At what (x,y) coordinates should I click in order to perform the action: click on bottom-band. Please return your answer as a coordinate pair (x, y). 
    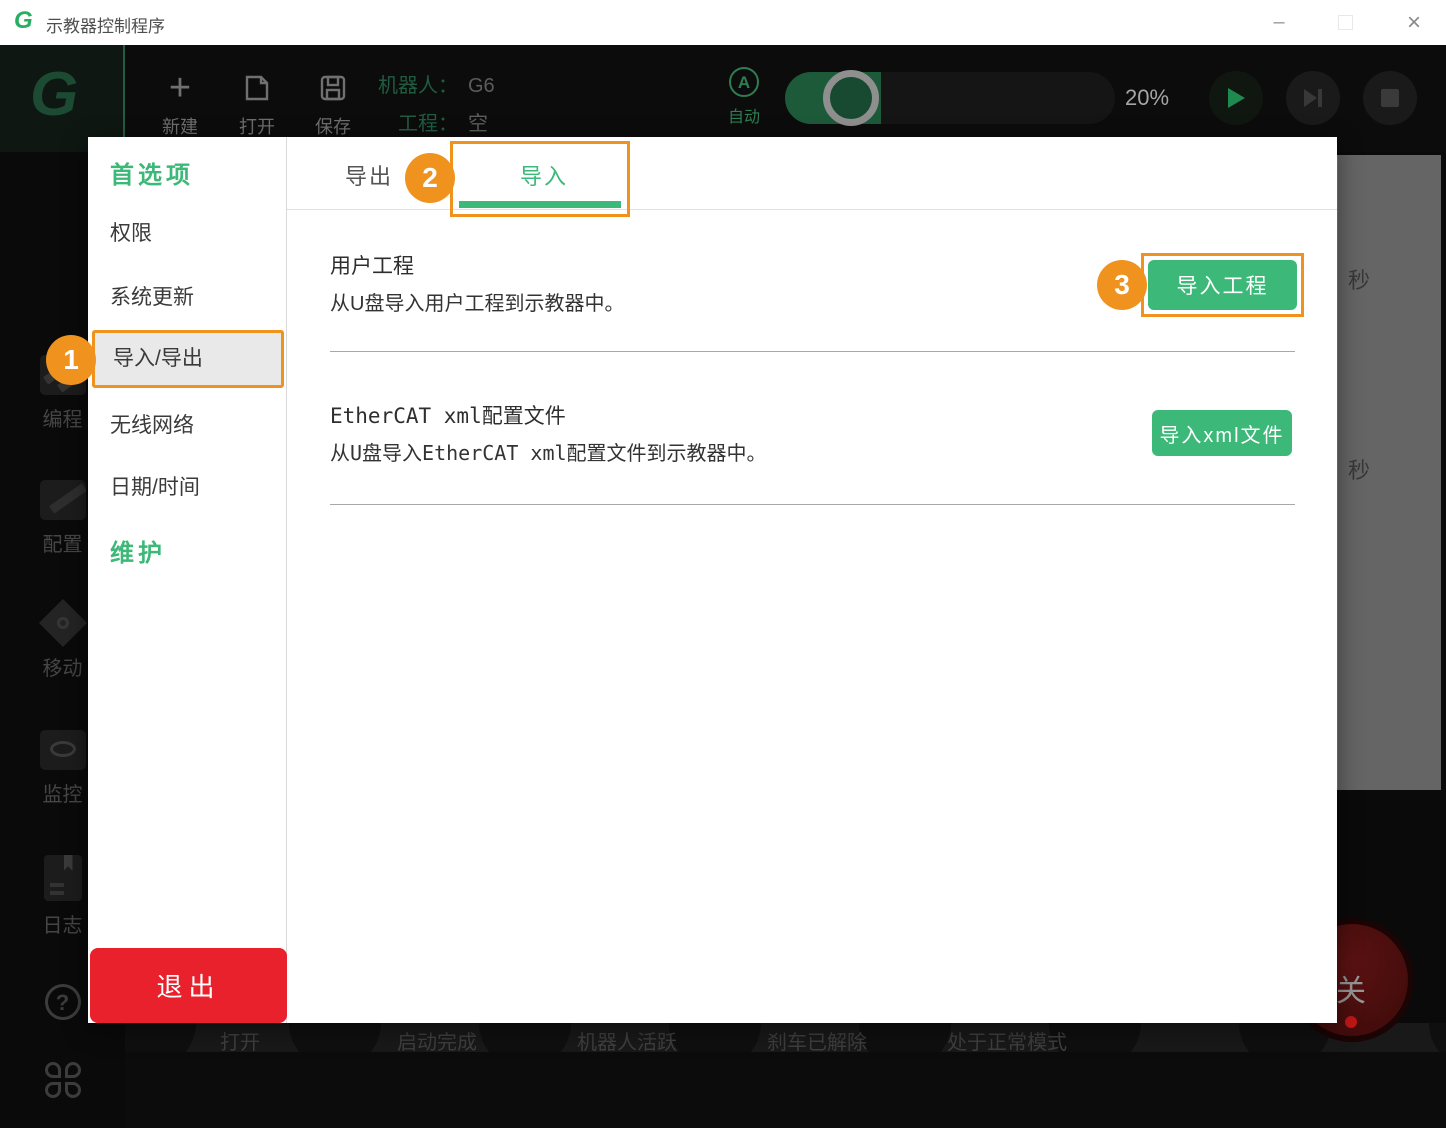
    Looking at the image, I should click on (785, 1090).